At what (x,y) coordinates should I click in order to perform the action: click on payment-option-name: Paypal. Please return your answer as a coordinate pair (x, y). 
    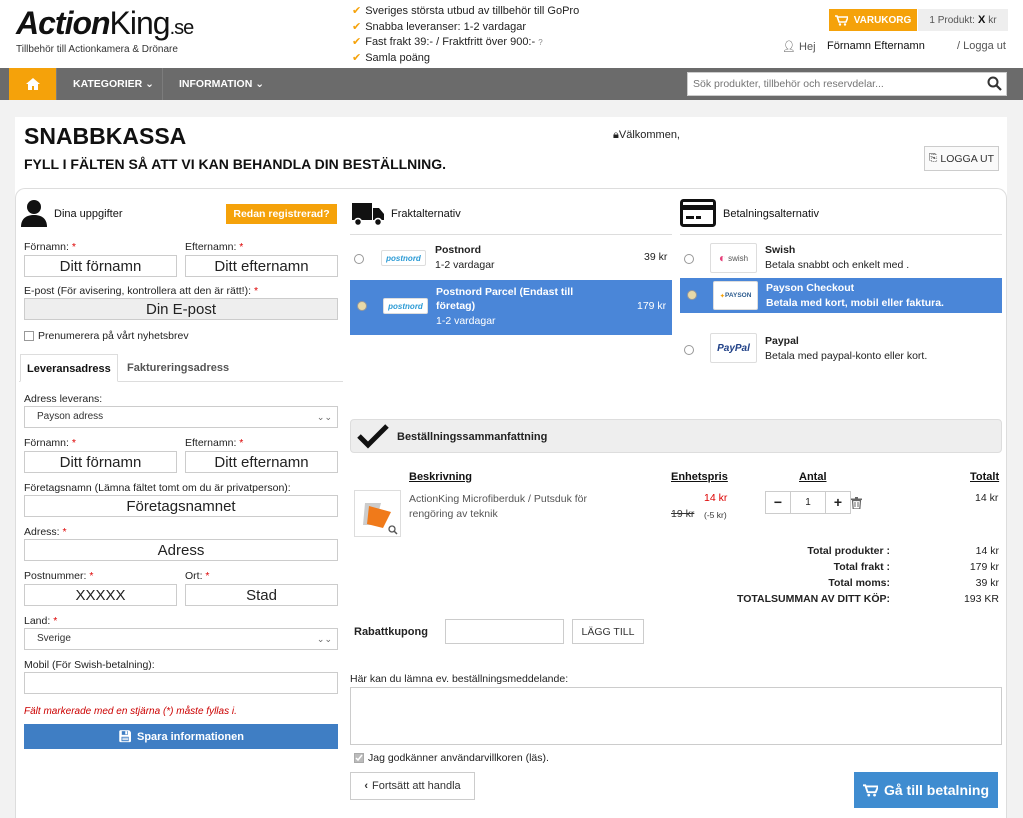
    Looking at the image, I should click on (782, 341).